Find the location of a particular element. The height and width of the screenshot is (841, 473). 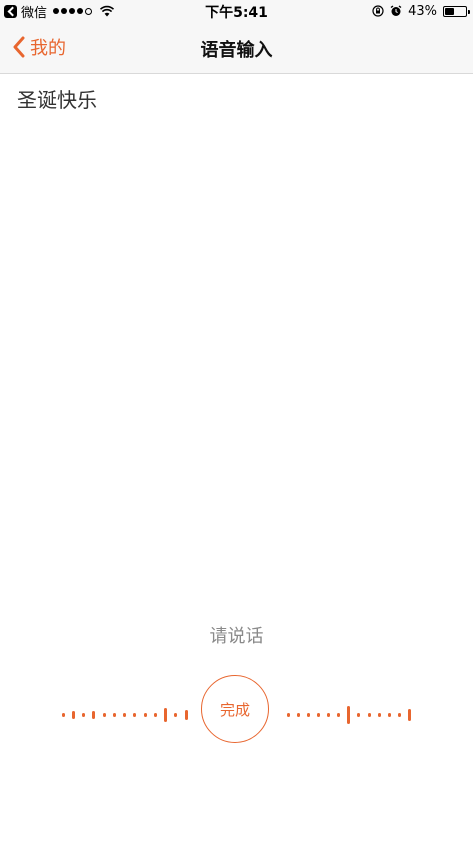

page-title: 语音输入 is located at coordinates (236, 50).